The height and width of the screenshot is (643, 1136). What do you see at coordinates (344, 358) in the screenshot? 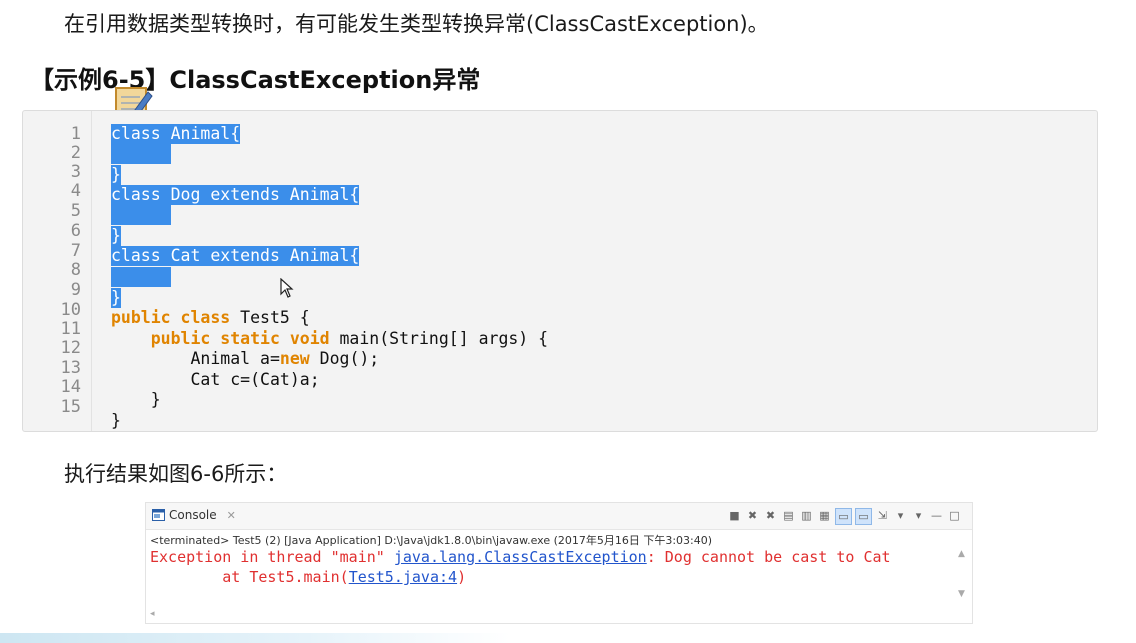
I see `code-text: Dog();` at bounding box center [344, 358].